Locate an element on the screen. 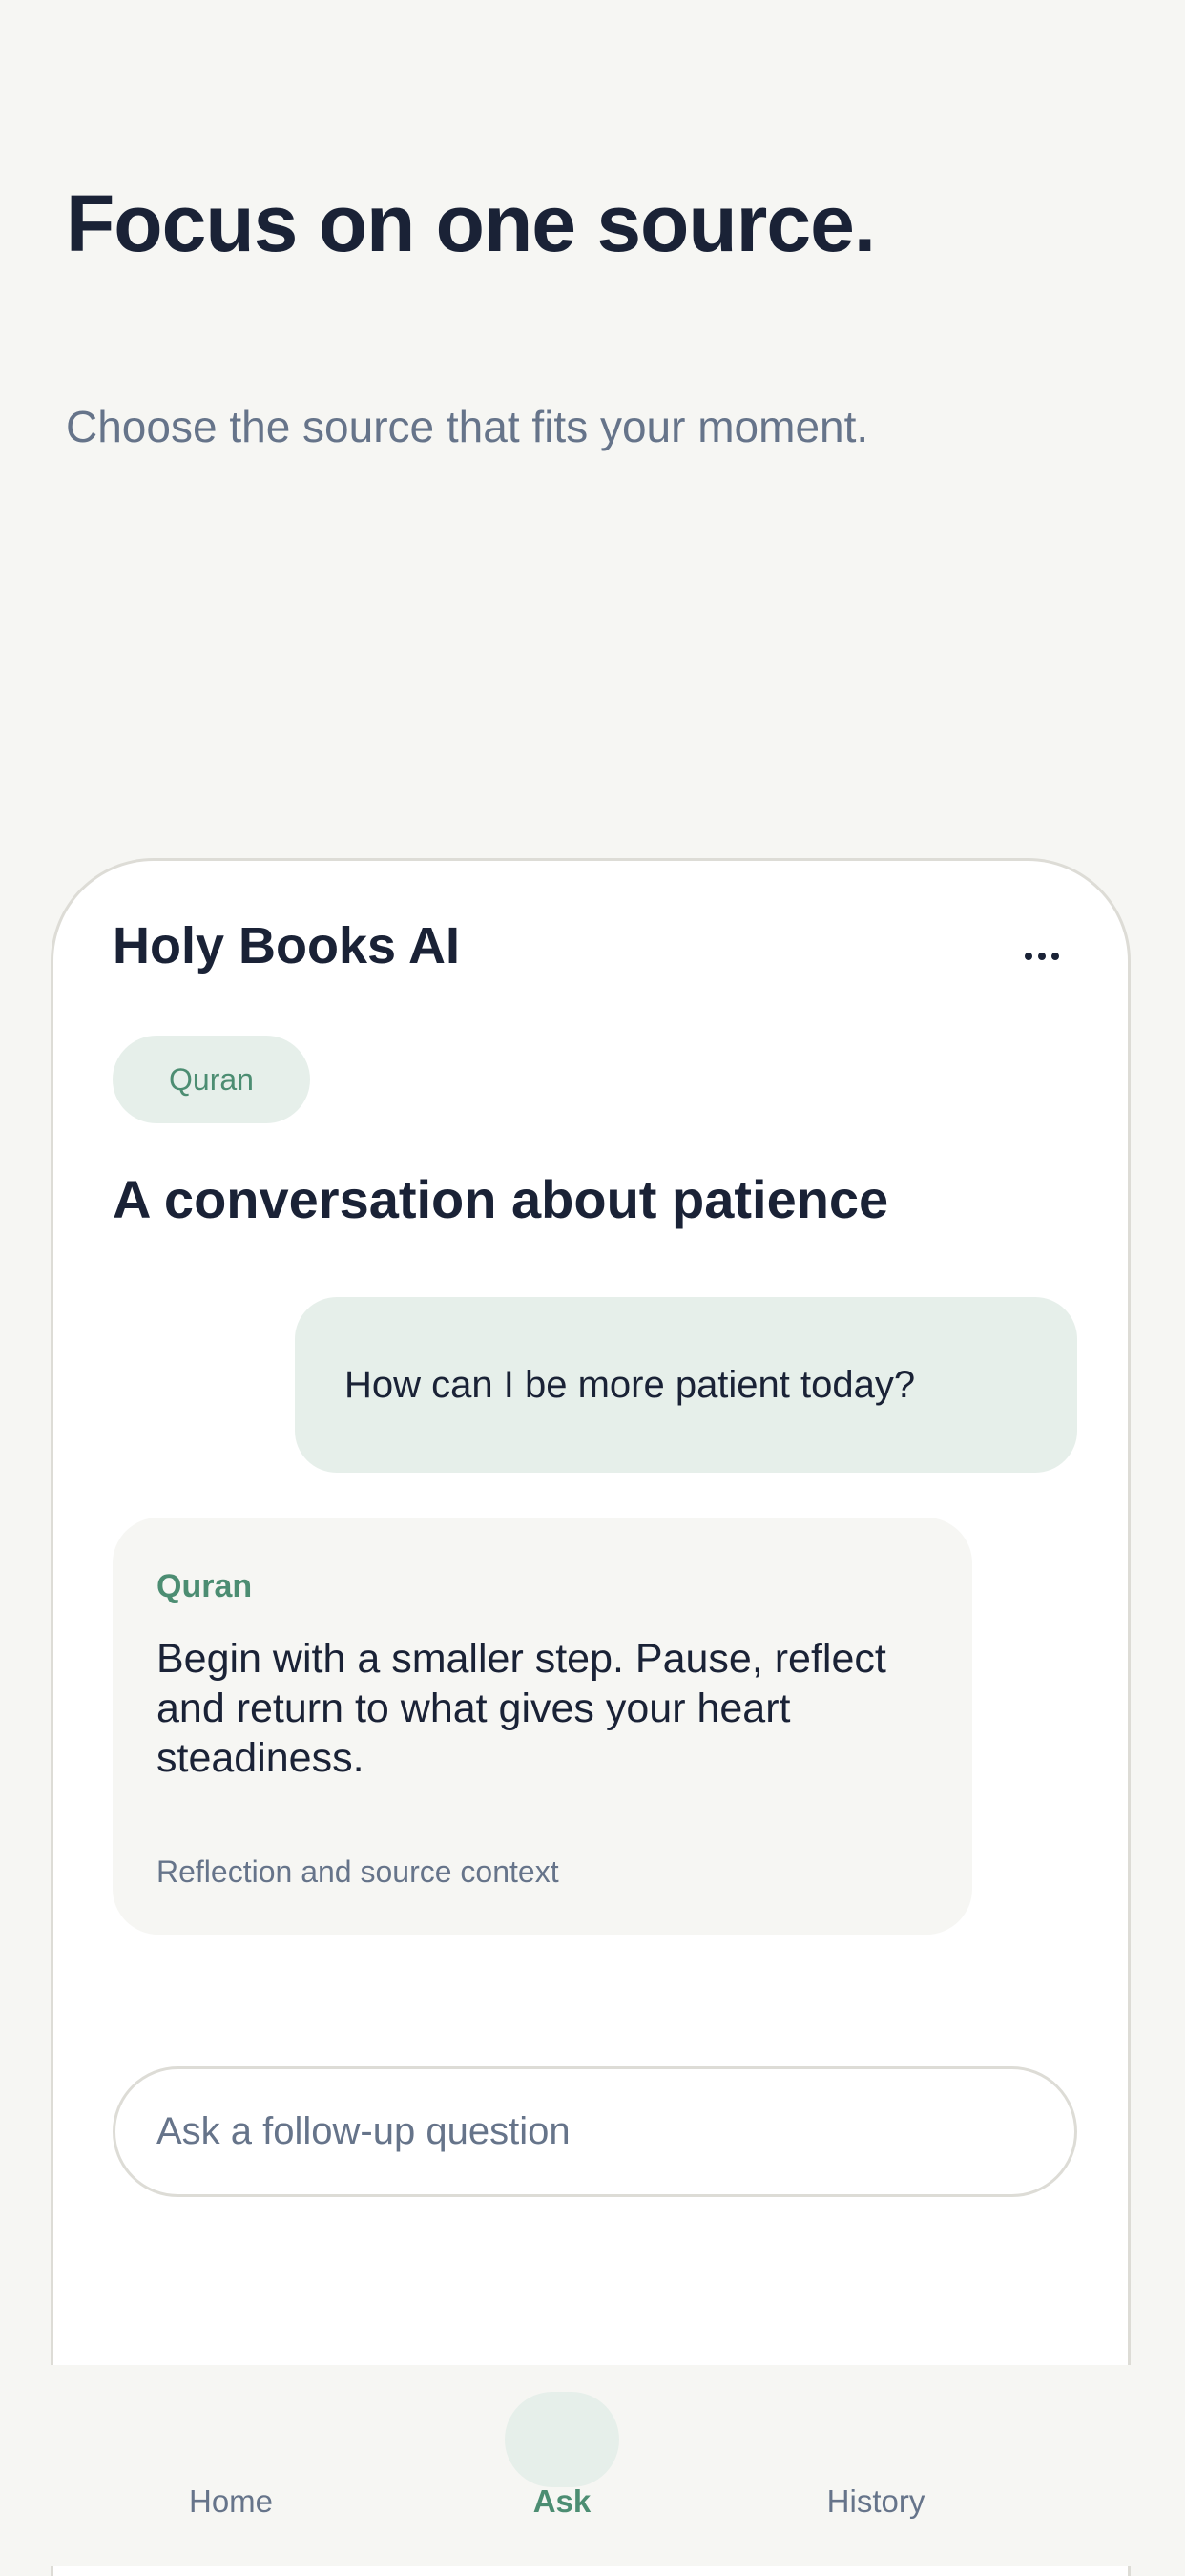  app-title: Holy Books AI is located at coordinates (287, 945).